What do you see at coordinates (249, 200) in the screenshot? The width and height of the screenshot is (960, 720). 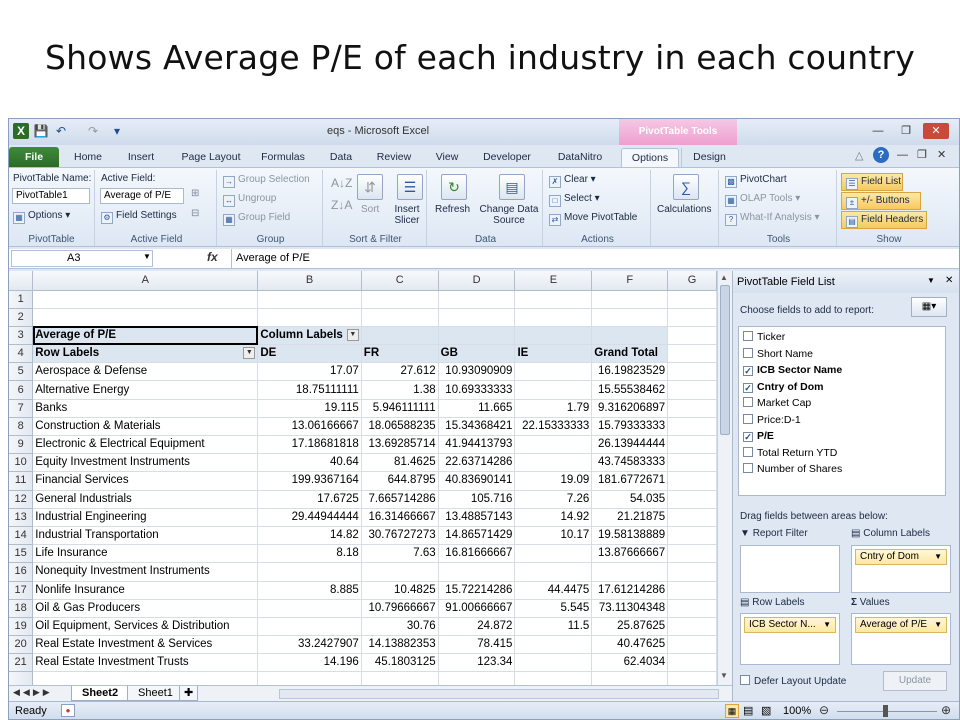 I see `ungroup-button: ↔ Ungroup` at bounding box center [249, 200].